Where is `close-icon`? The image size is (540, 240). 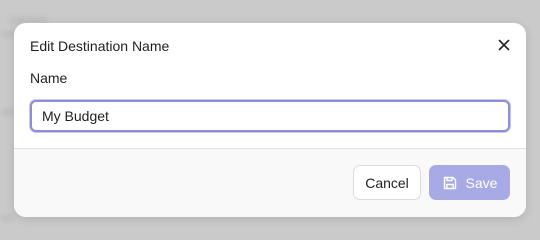 close-icon is located at coordinates (504, 45).